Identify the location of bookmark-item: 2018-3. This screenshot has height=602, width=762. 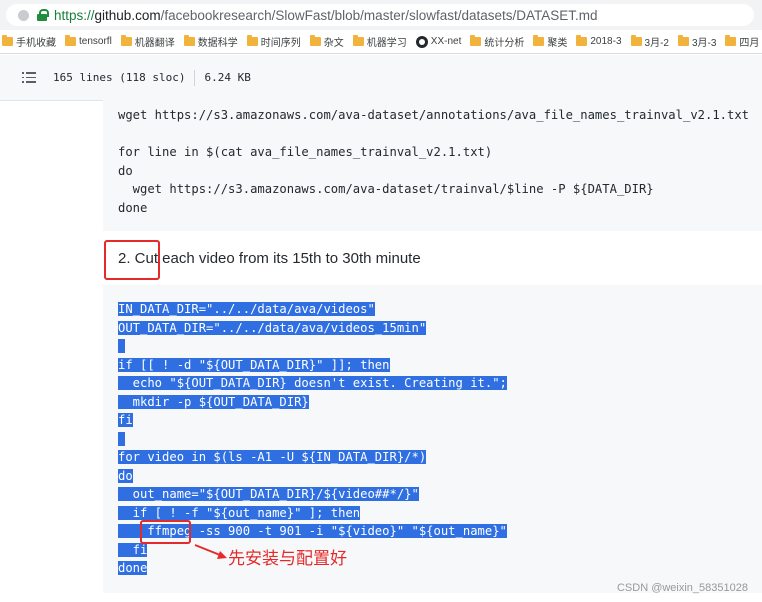
(599, 41).